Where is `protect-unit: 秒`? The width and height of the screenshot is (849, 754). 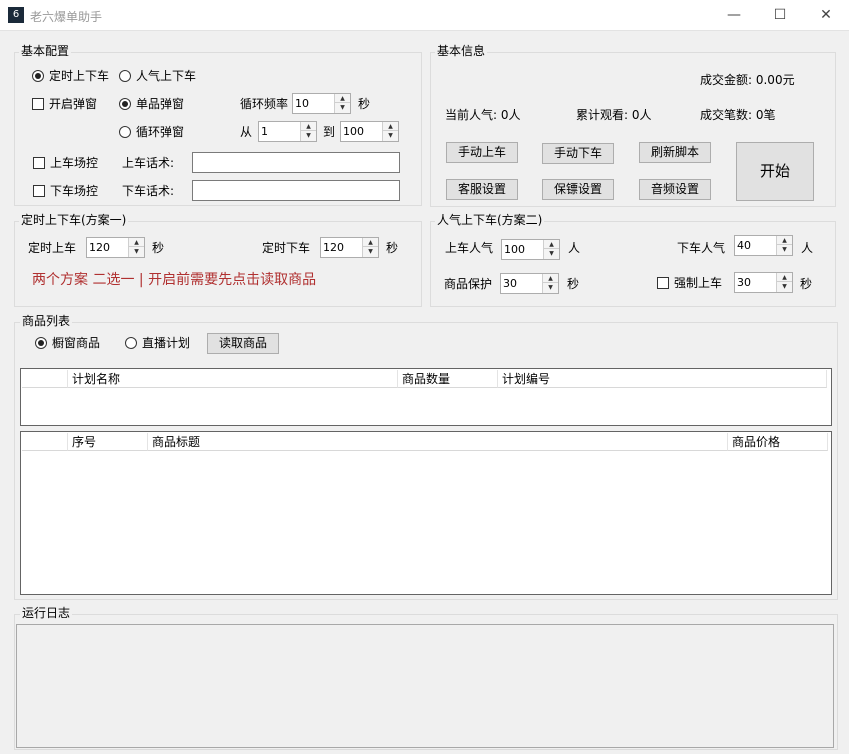
protect-unit: 秒 is located at coordinates (573, 284).